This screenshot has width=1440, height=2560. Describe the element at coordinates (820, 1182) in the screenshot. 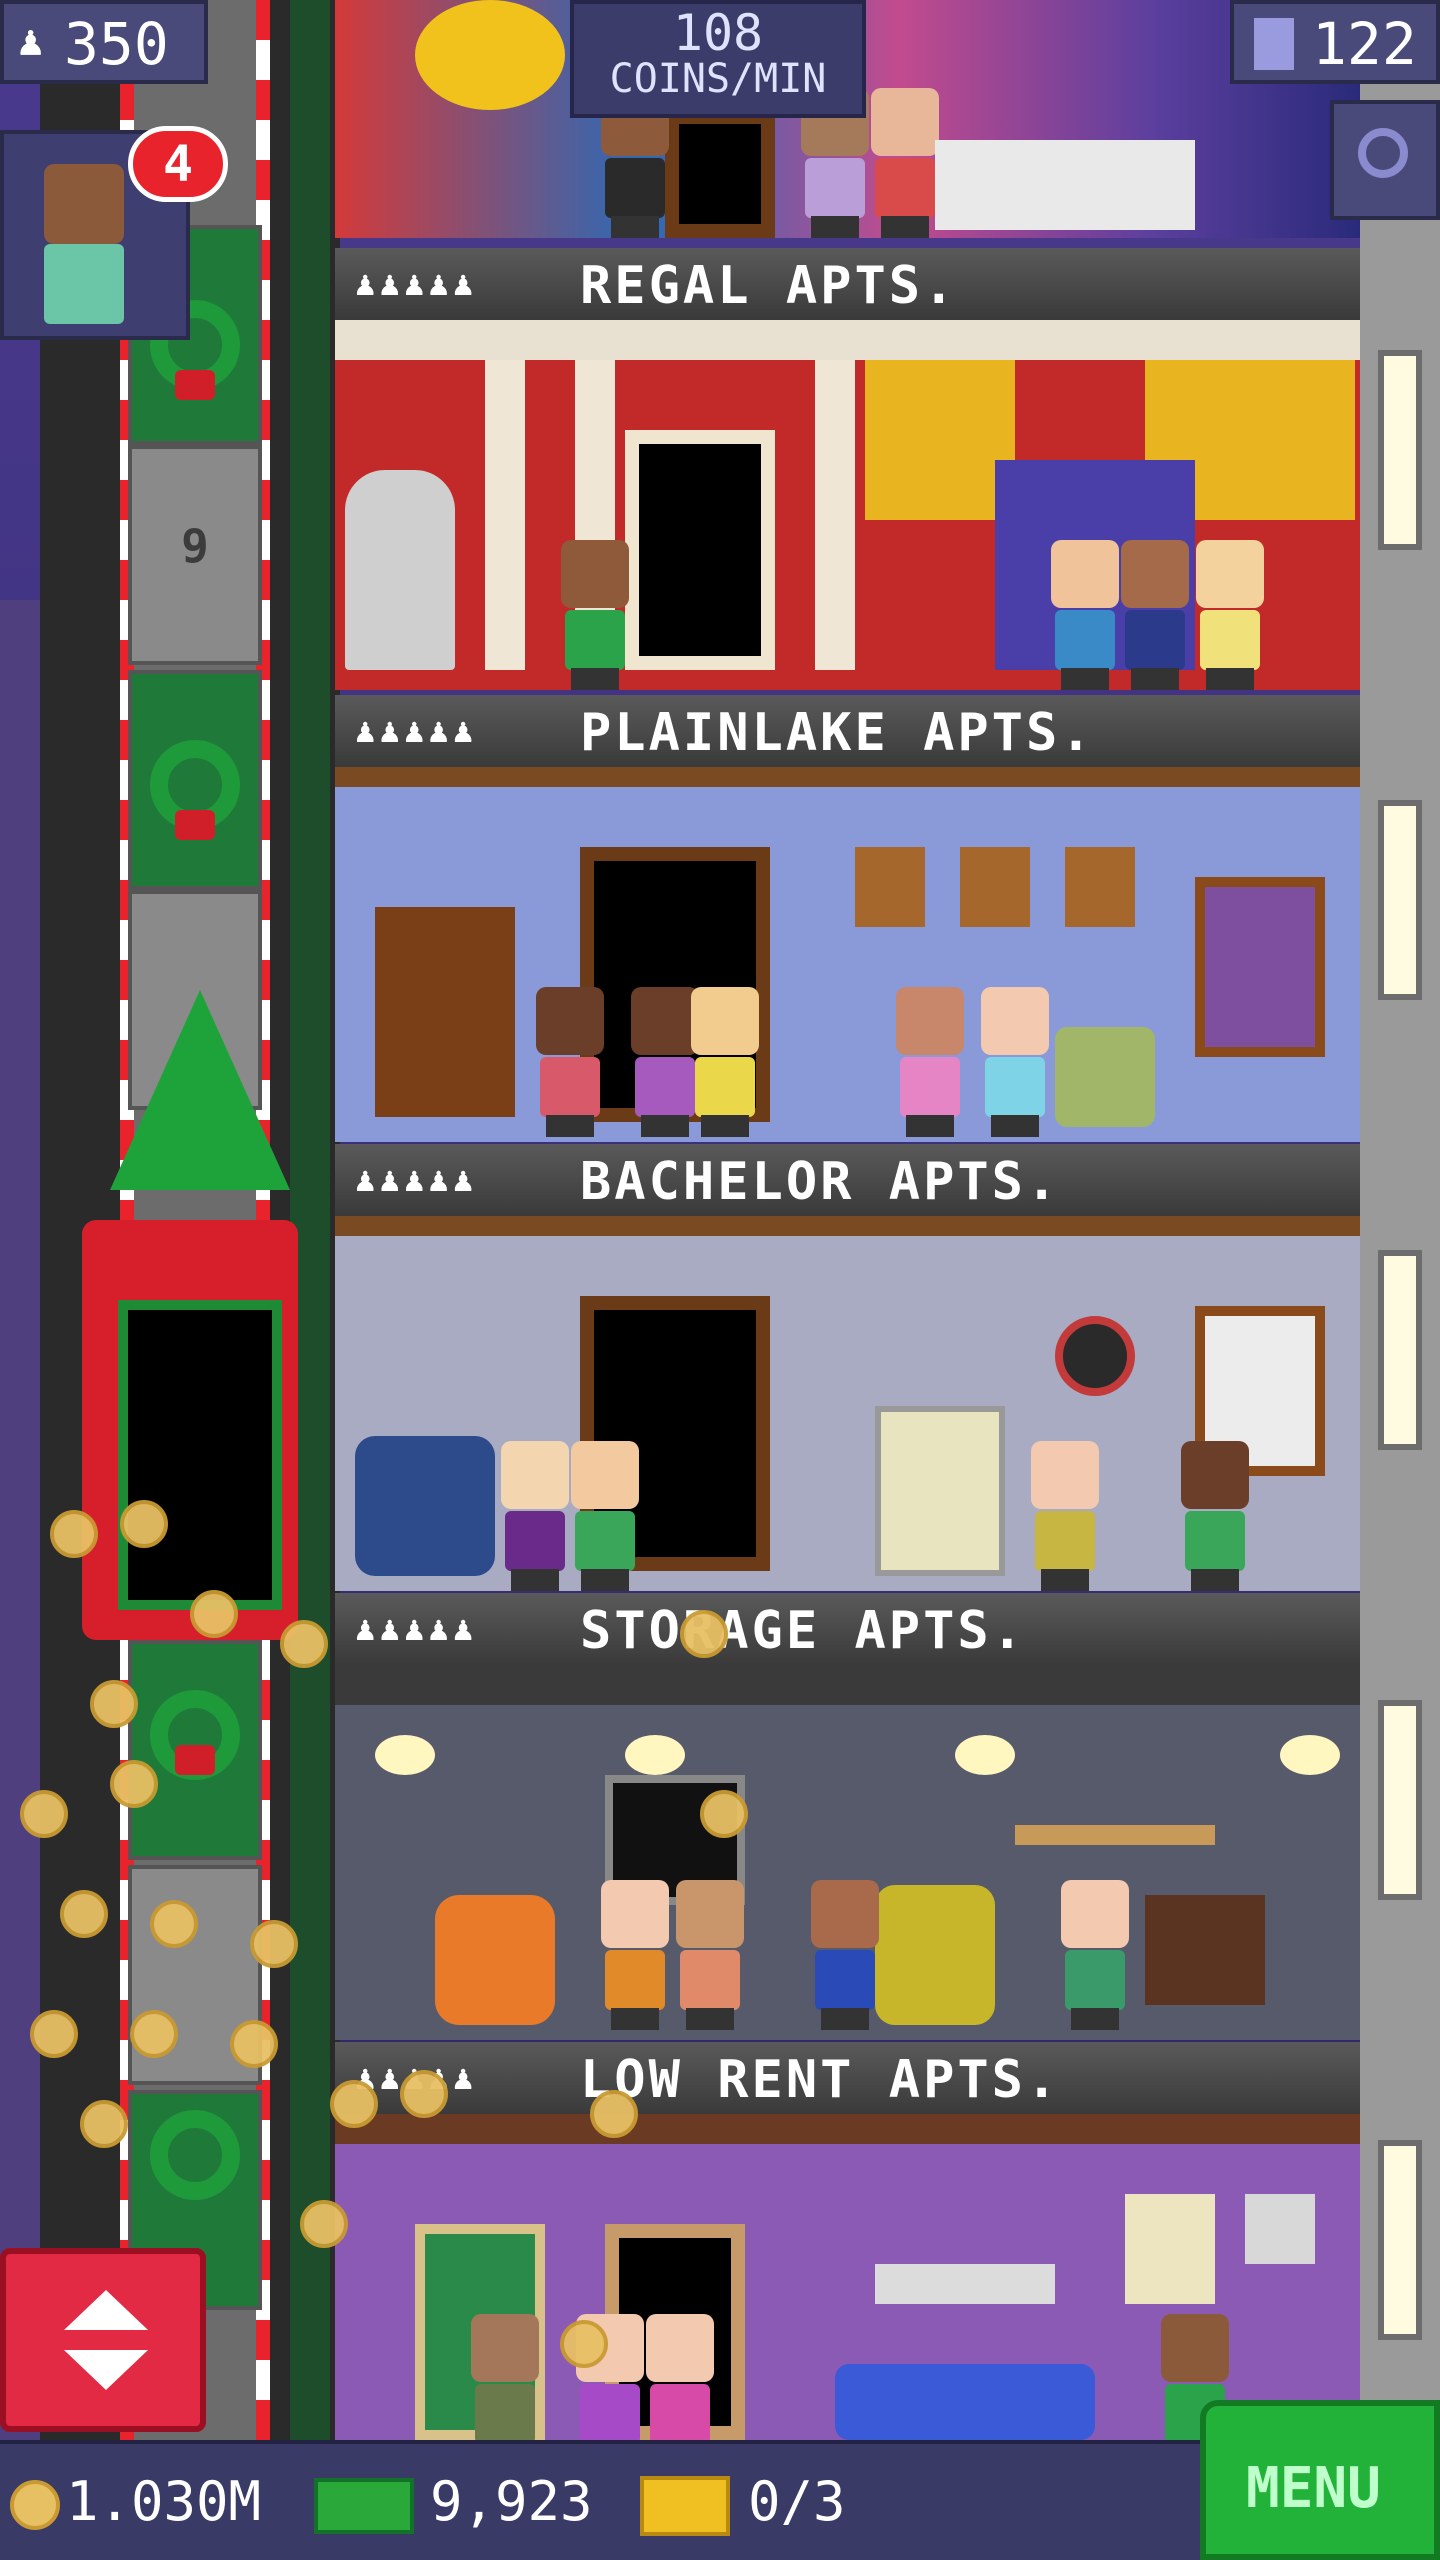

I see `floor-name: BACHELOR APTS.` at that location.